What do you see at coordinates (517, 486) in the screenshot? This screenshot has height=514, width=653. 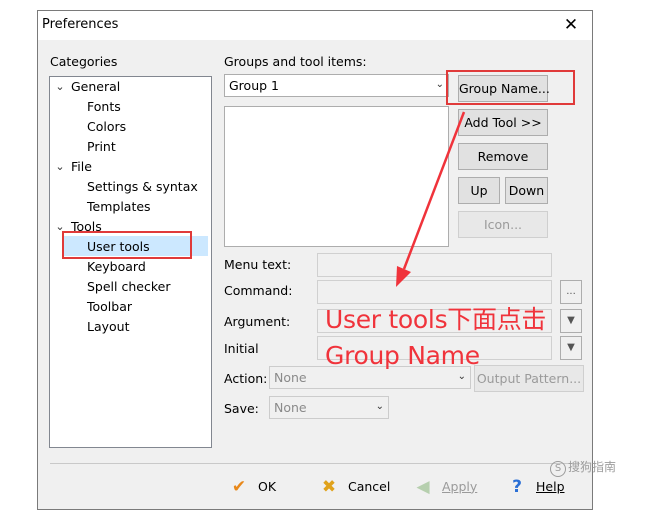 I see `help-question-icon: ?` at bounding box center [517, 486].